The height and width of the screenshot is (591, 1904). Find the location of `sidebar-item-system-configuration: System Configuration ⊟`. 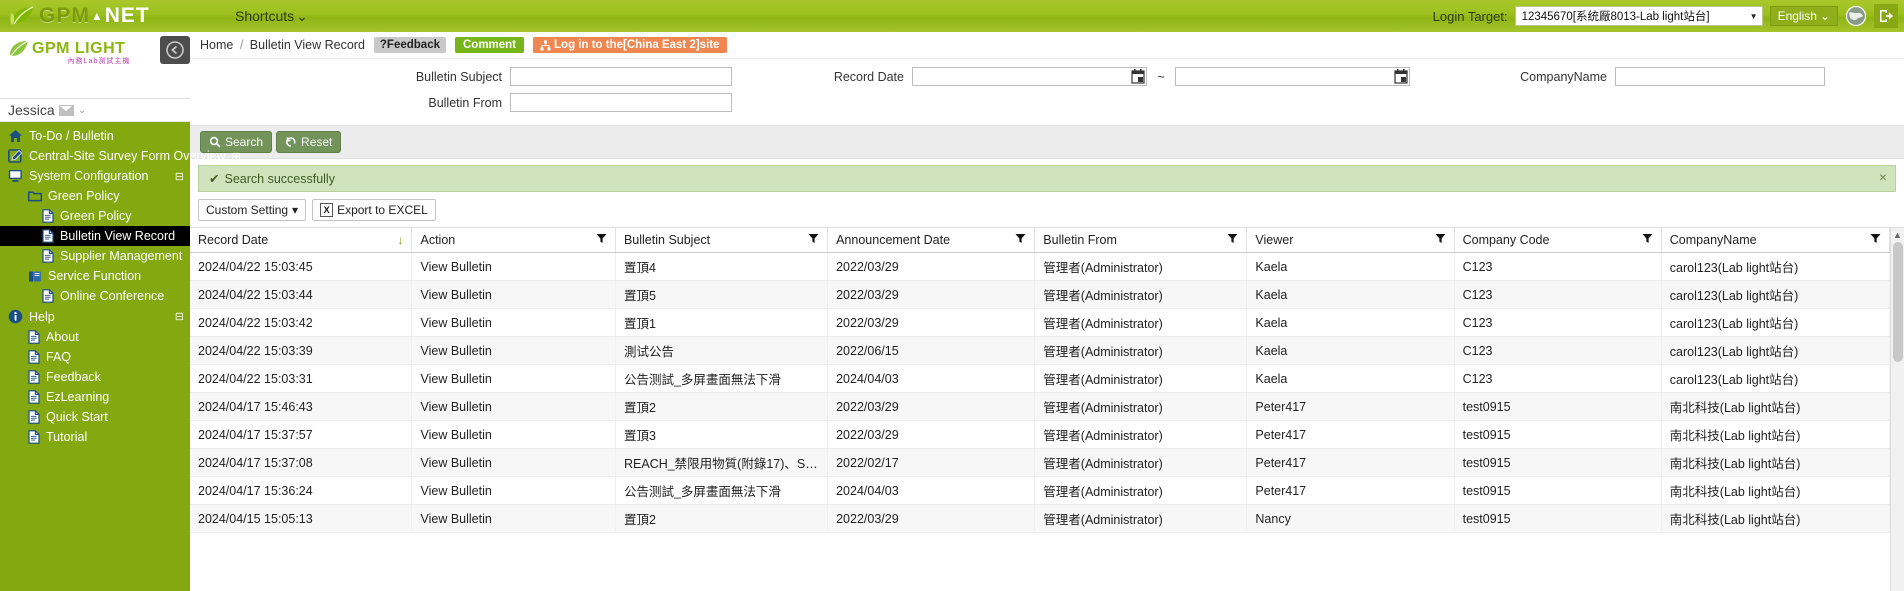

sidebar-item-system-configuration: System Configuration ⊟ is located at coordinates (95, 176).